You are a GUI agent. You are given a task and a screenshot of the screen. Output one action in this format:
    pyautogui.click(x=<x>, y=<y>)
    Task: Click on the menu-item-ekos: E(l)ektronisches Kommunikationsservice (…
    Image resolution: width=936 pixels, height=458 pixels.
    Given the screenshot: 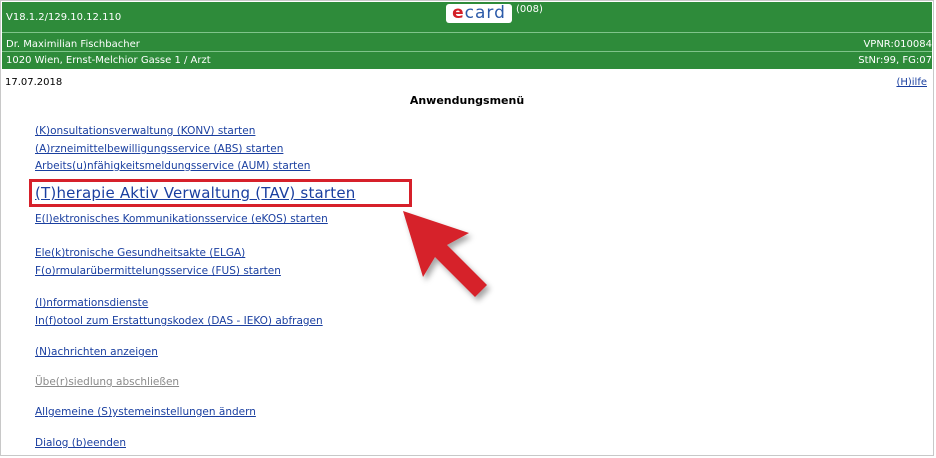 What is the action you would take?
    pyautogui.click(x=181, y=219)
    